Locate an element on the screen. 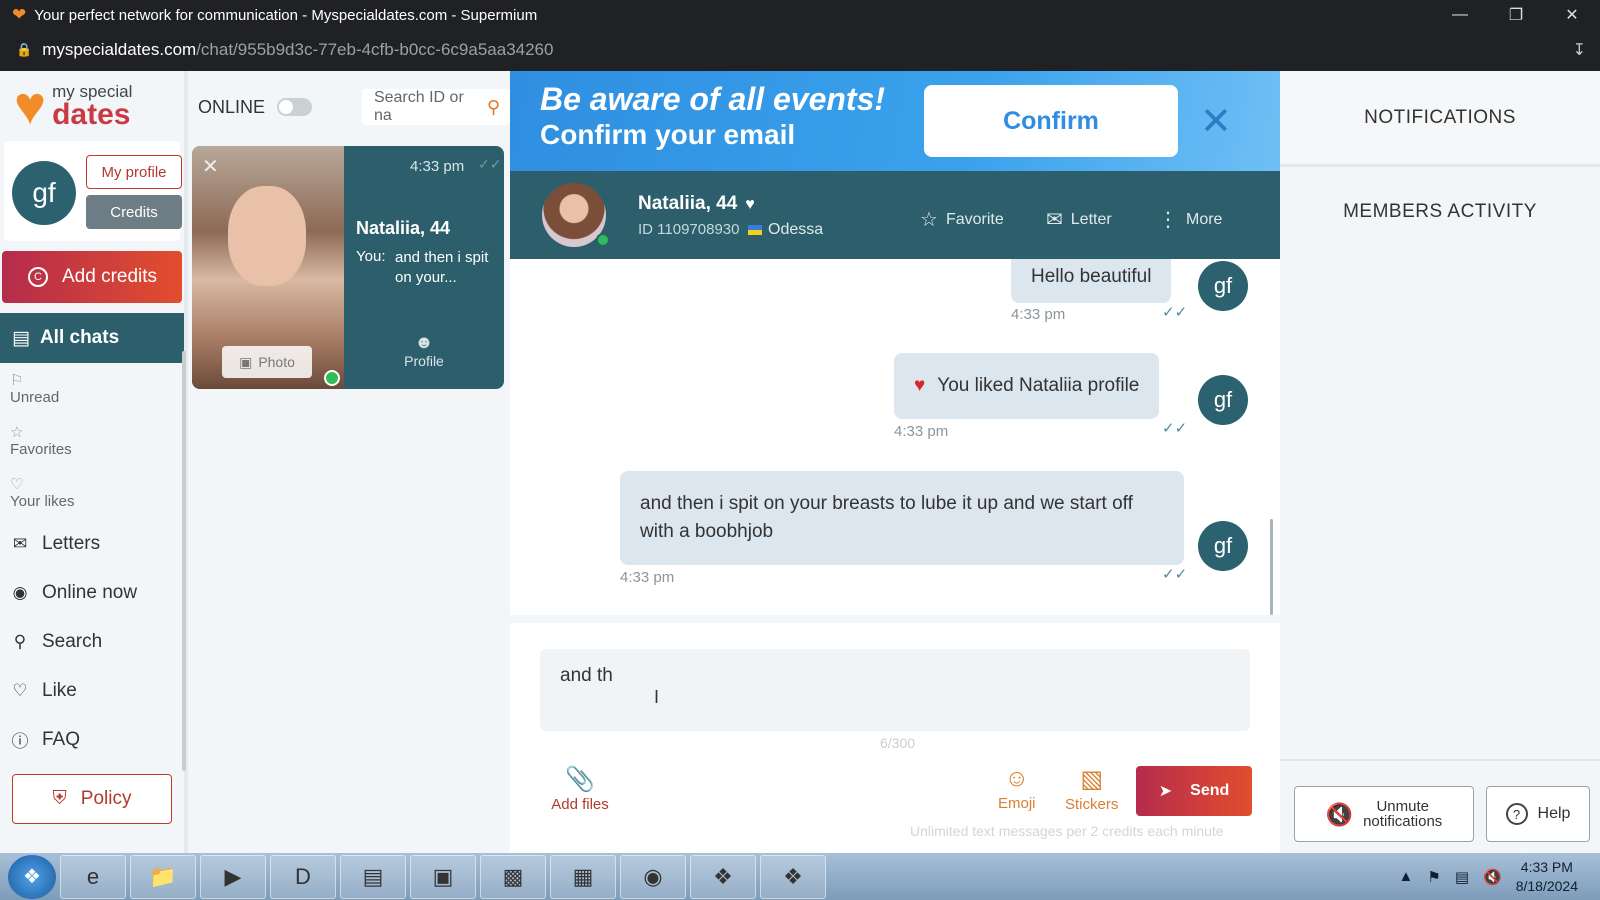 This screenshot has height=900, width=1600. add-credits-button: C Add credits is located at coordinates (92, 277).